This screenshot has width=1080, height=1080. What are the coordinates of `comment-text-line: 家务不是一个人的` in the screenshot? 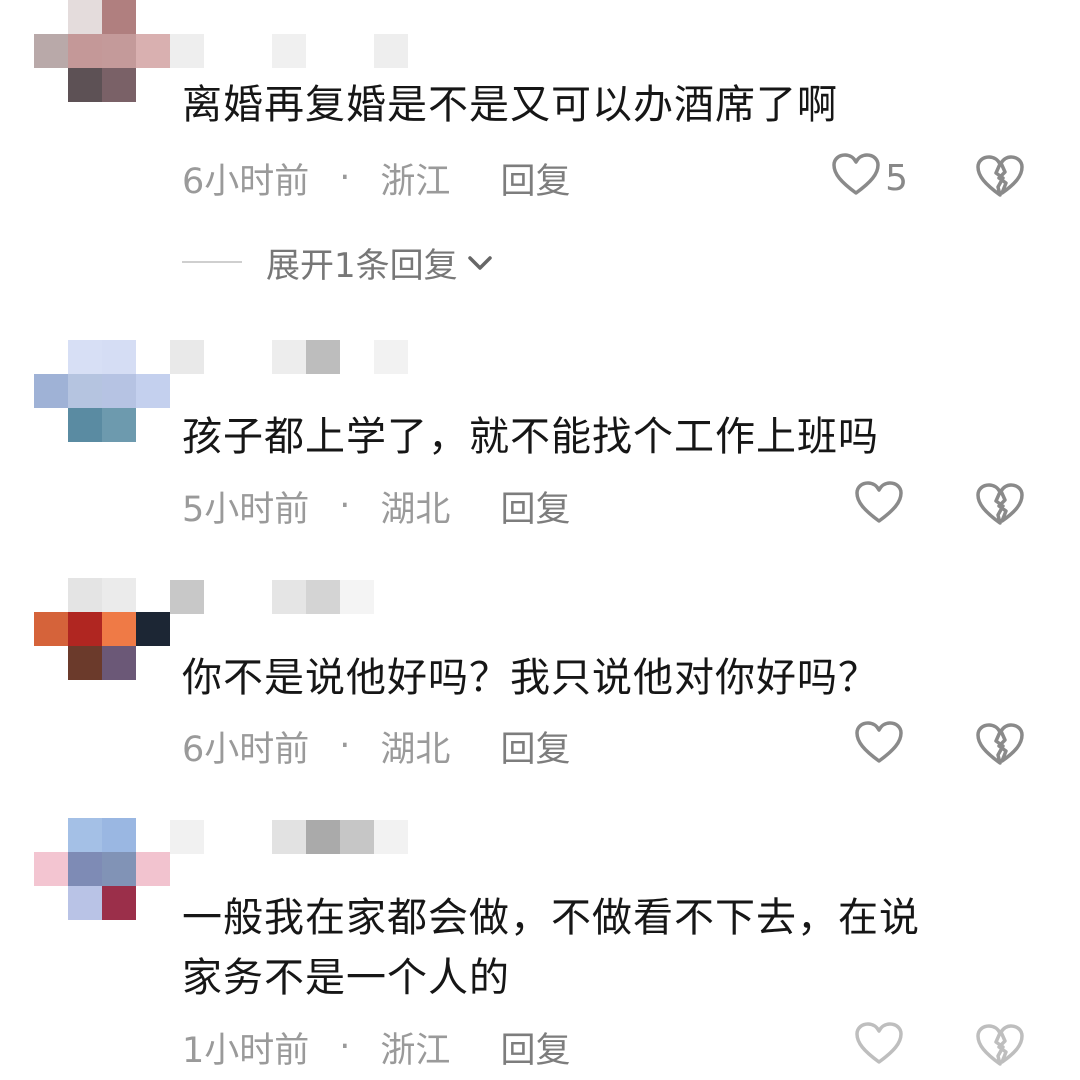 It's located at (346, 978).